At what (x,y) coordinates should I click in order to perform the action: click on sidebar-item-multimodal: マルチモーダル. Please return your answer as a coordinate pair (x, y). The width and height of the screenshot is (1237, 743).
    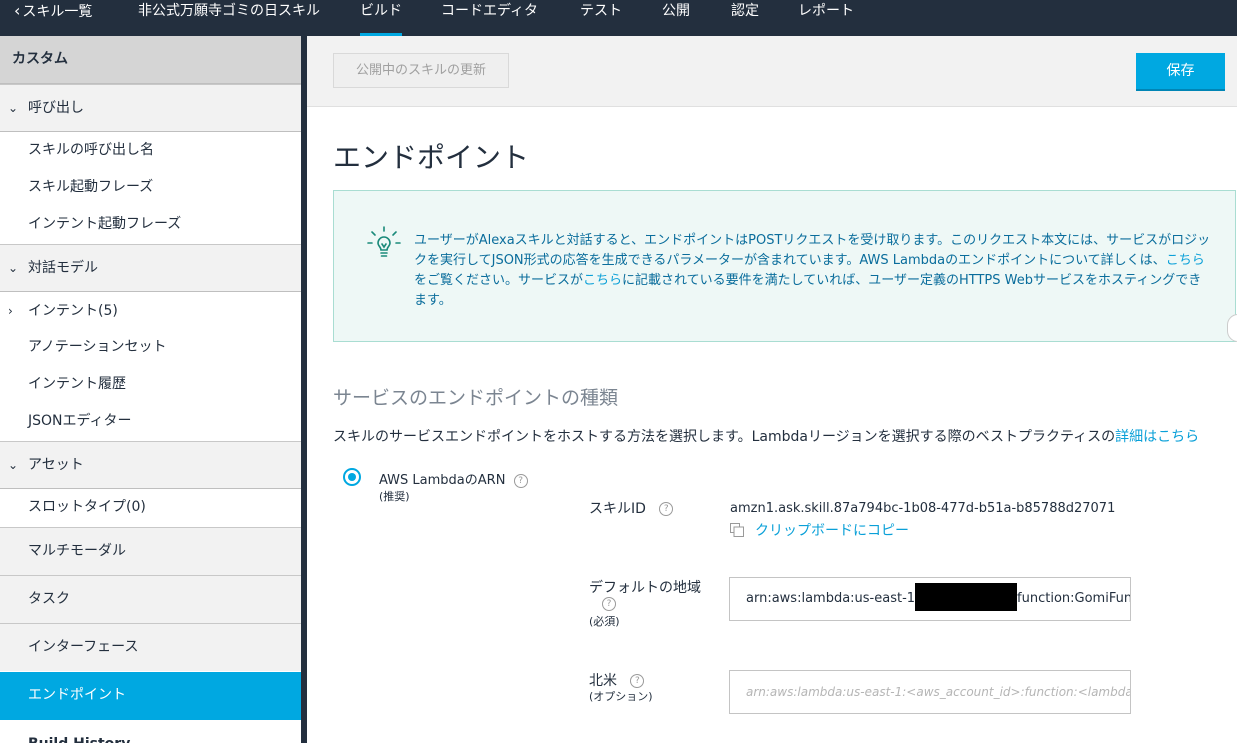
    Looking at the image, I should click on (150, 551).